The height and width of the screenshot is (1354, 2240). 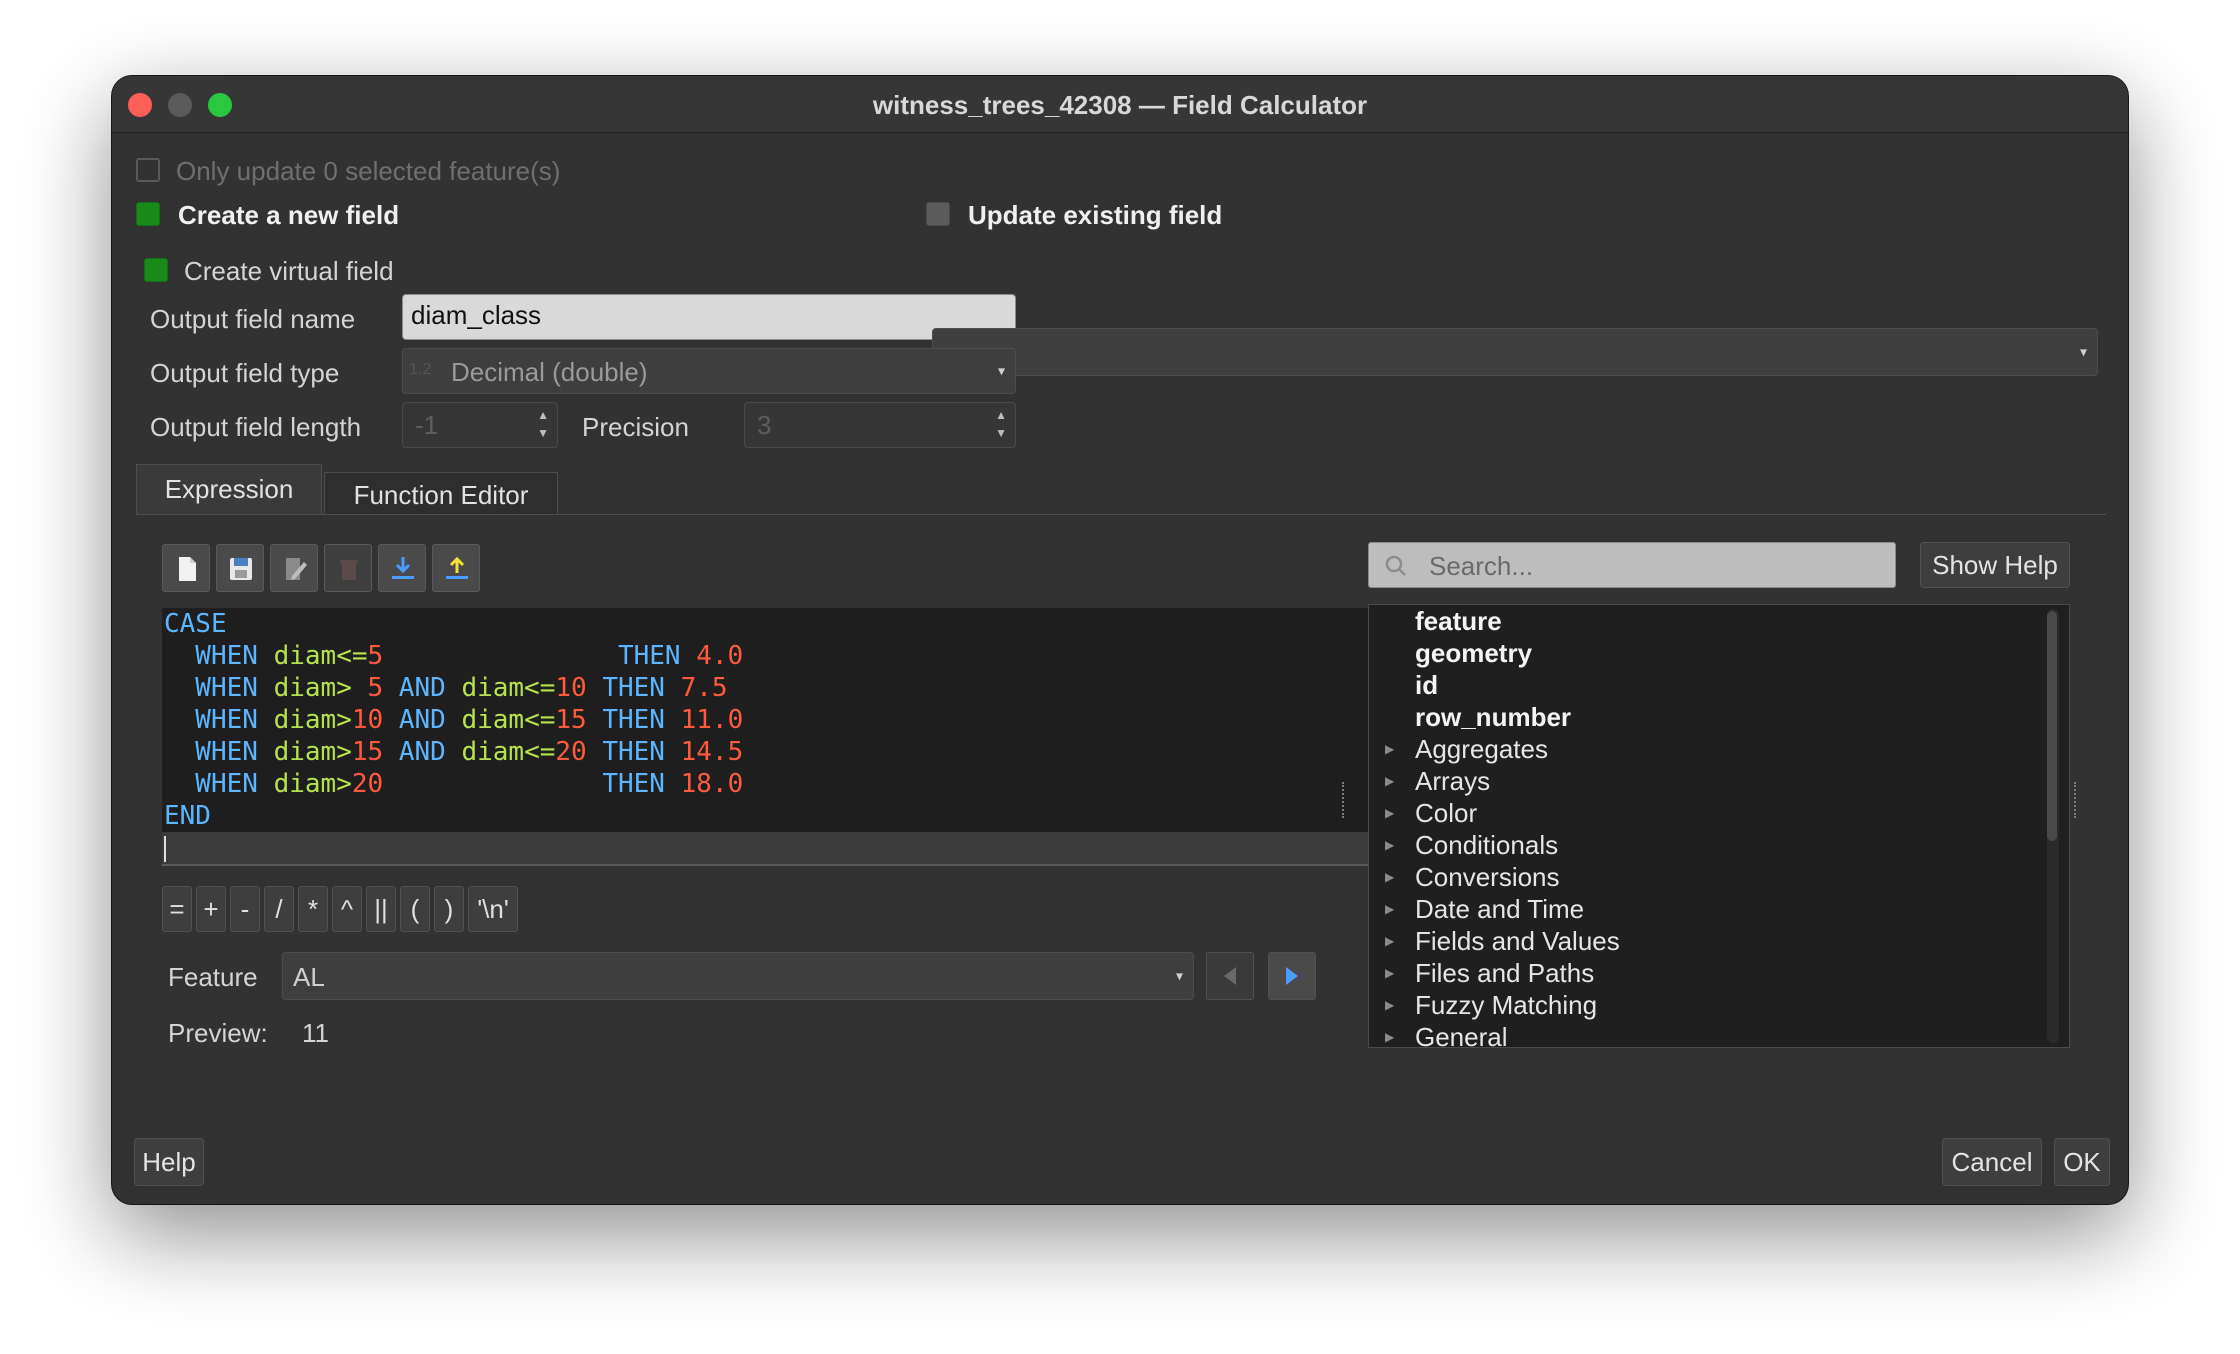 What do you see at coordinates (480, 425) in the screenshot?
I see `output-field-length-spinbox: -1 ▲ ▼` at bounding box center [480, 425].